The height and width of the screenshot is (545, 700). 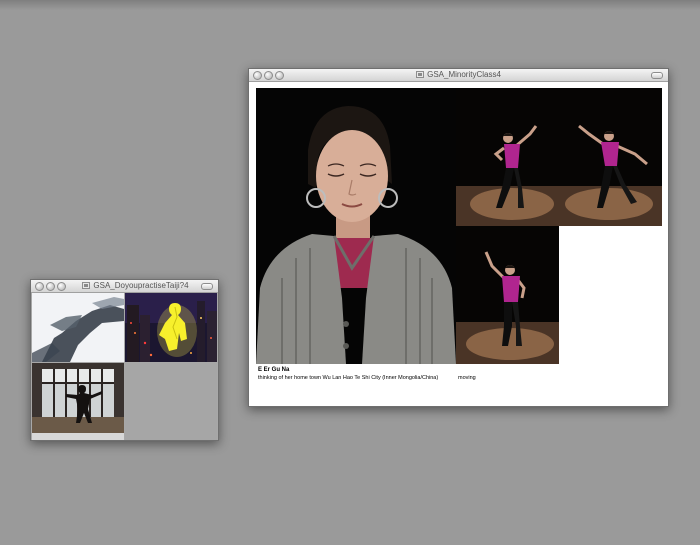 I want to click on small-window-titlebar: GSA_DoyoupractiseTaiji?4, so click(x=124, y=286).